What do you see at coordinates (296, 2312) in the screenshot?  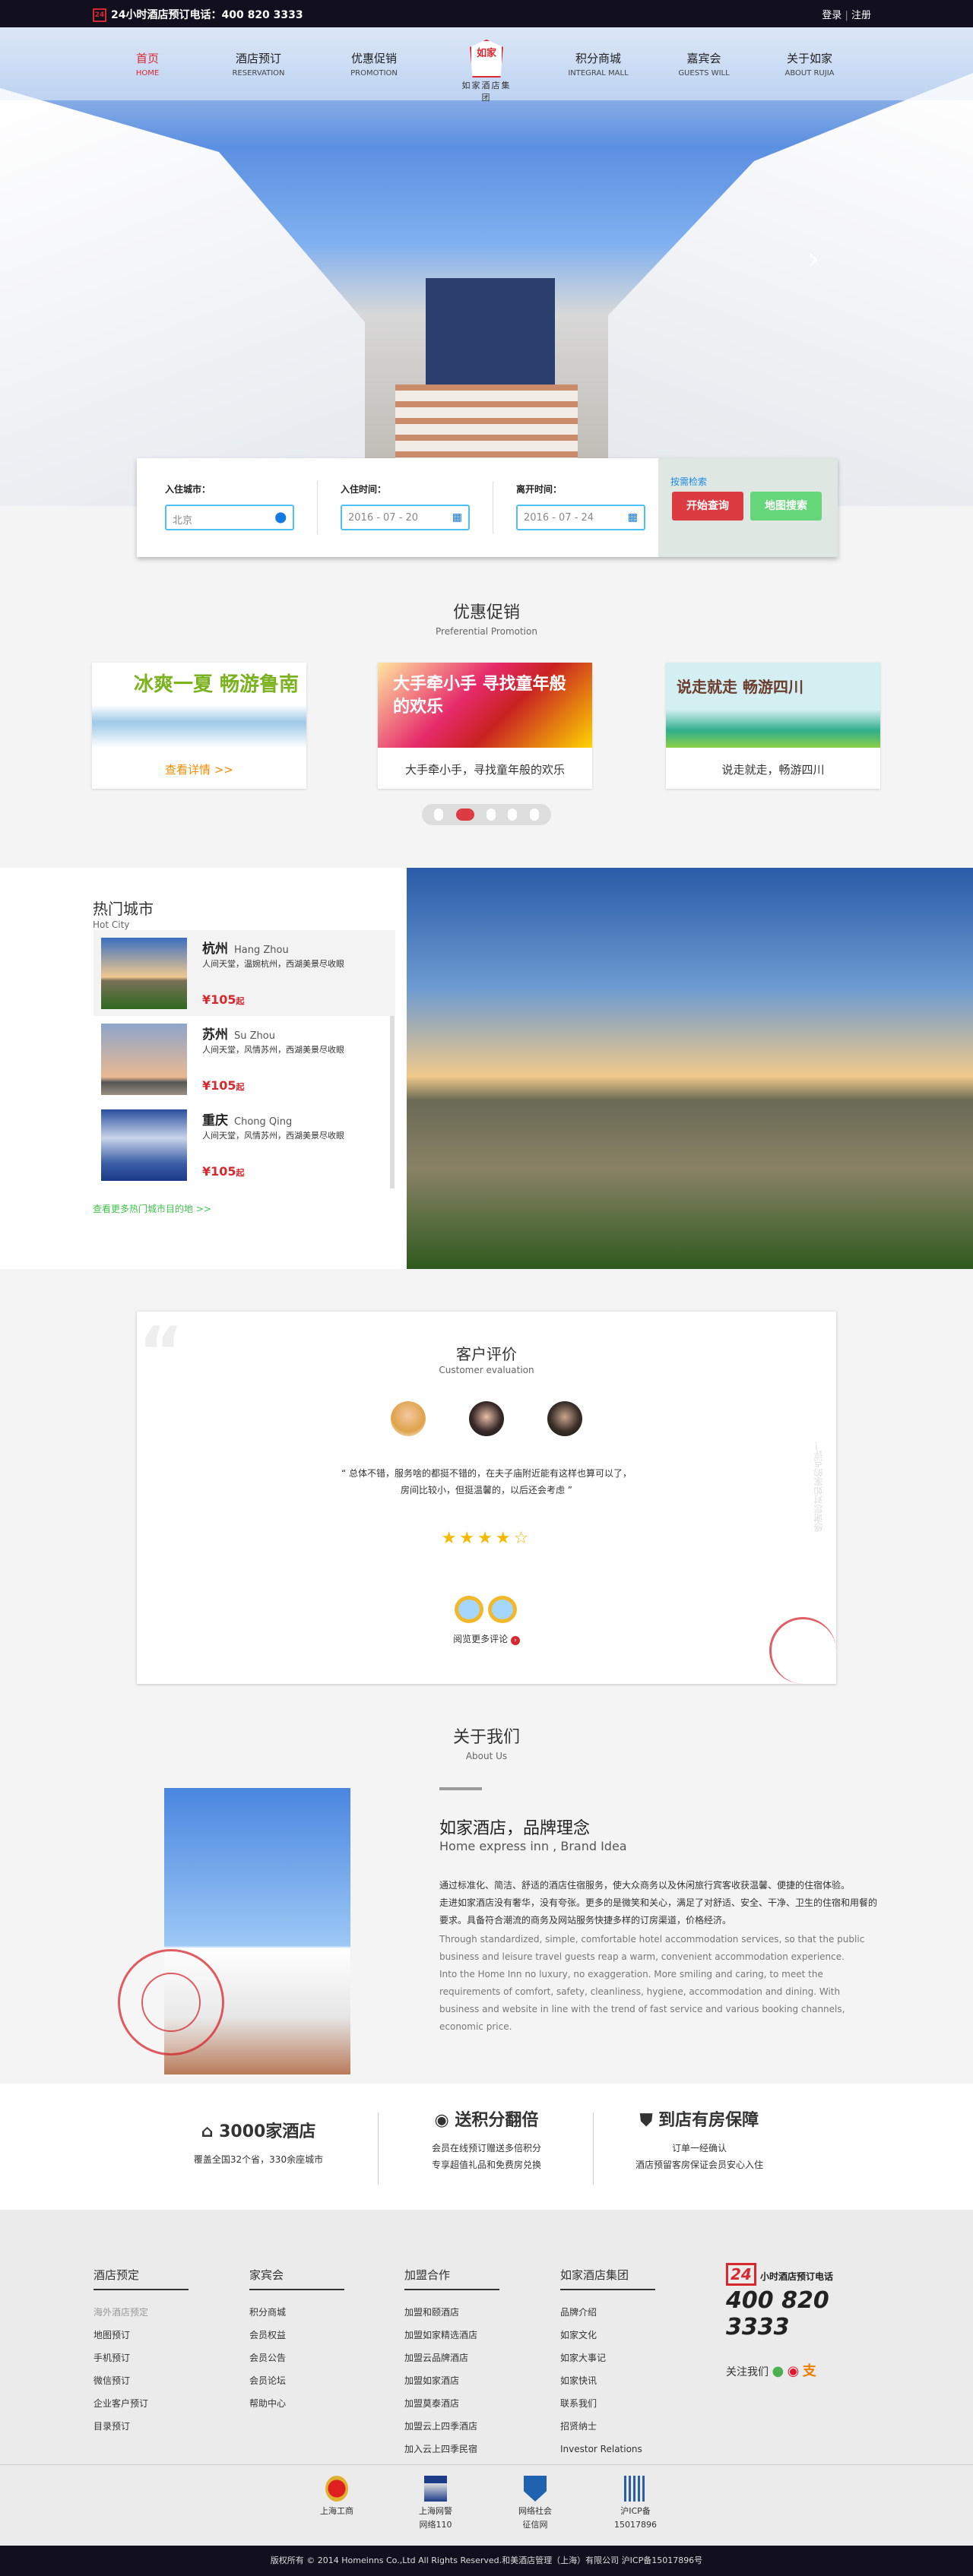 I see `footer-link: 积分商城` at bounding box center [296, 2312].